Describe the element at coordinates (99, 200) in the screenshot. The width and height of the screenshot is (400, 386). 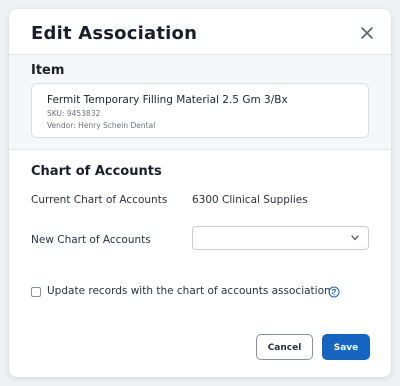
I see `current-coa-label: Current Chart of Accounts` at that location.